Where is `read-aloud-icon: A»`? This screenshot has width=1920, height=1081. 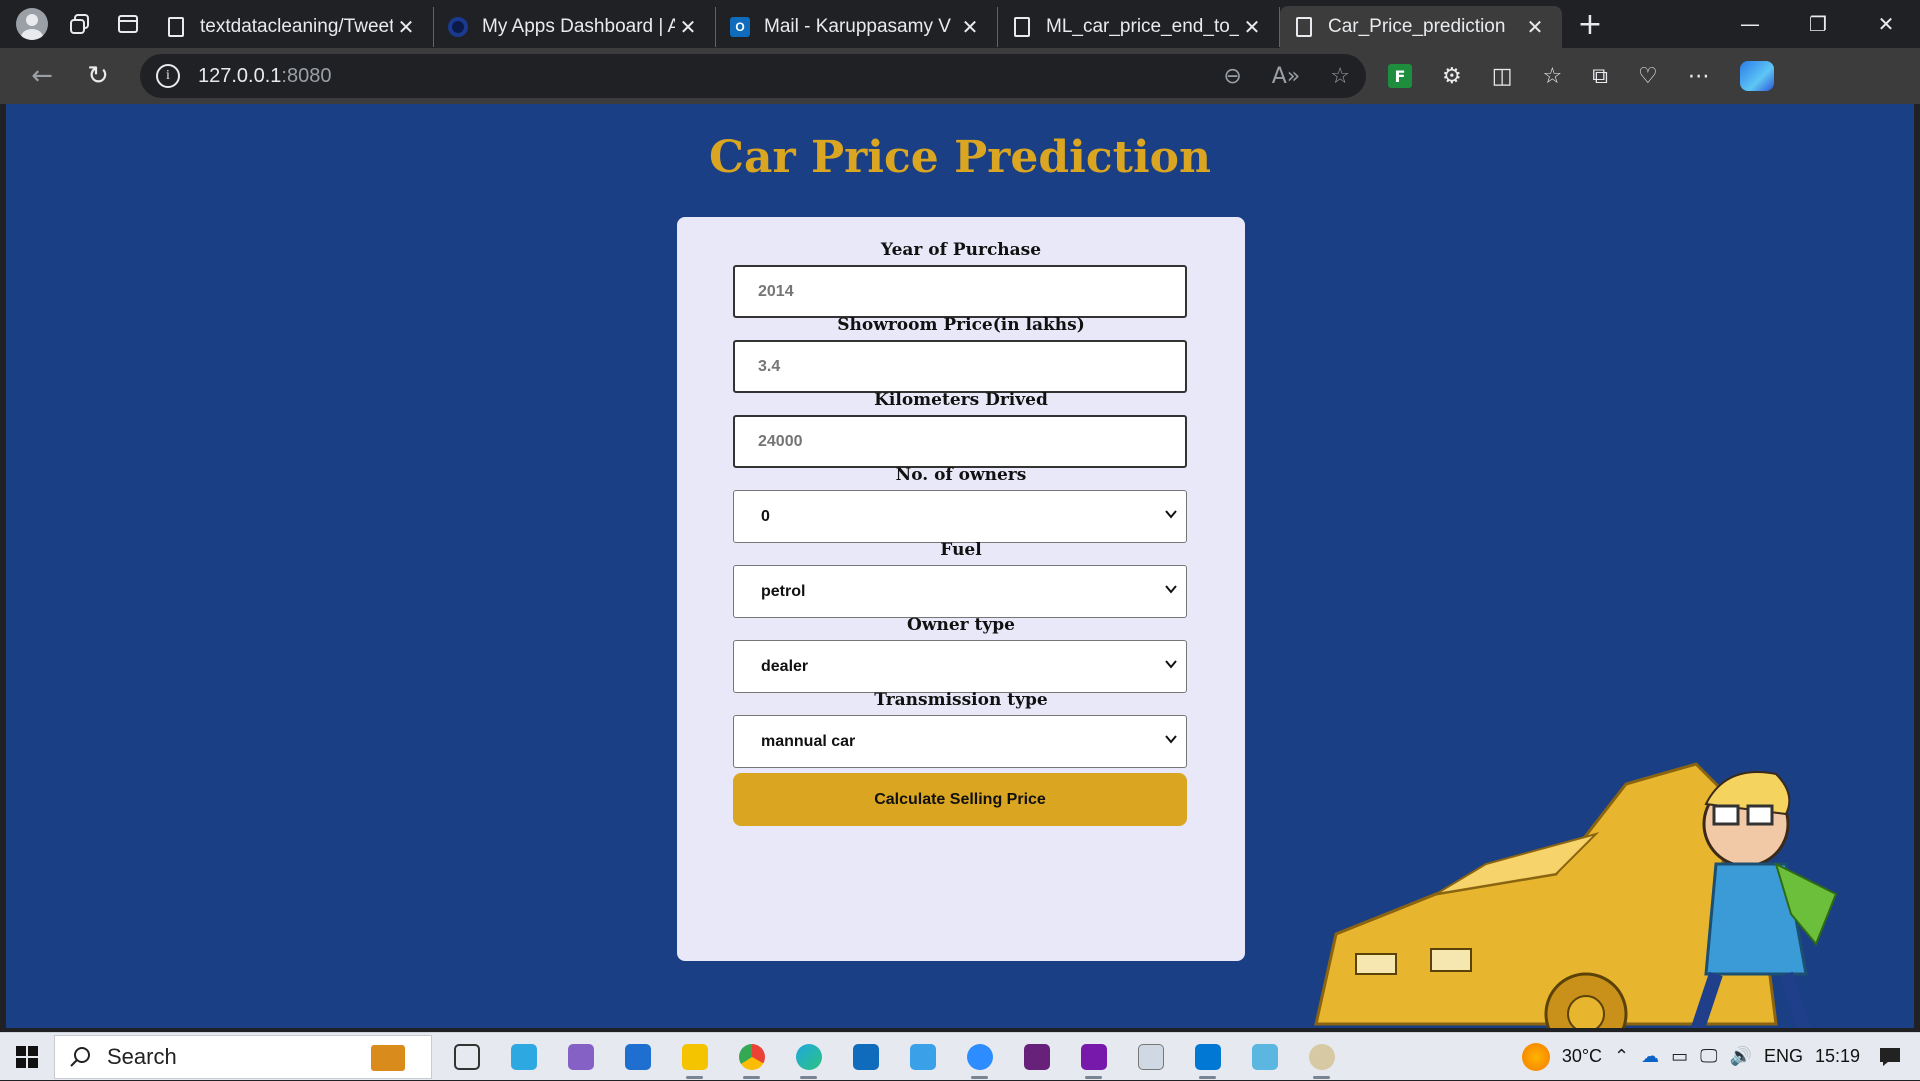 read-aloud-icon: A» is located at coordinates (1286, 76).